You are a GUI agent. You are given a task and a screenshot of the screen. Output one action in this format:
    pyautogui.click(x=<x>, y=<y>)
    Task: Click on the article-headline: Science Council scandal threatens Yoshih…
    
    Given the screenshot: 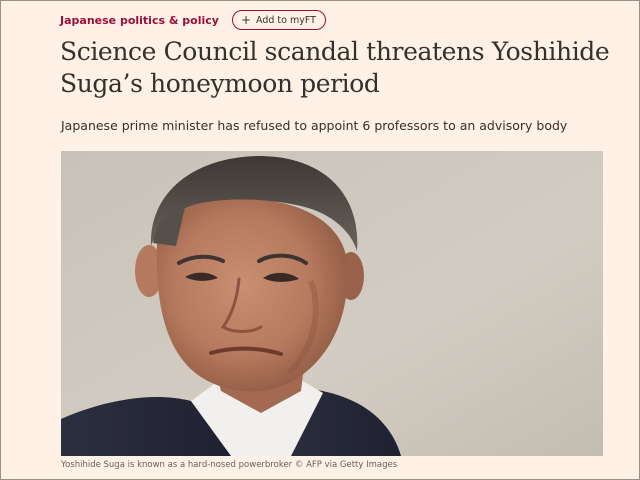 What is the action you would take?
    pyautogui.click(x=335, y=67)
    